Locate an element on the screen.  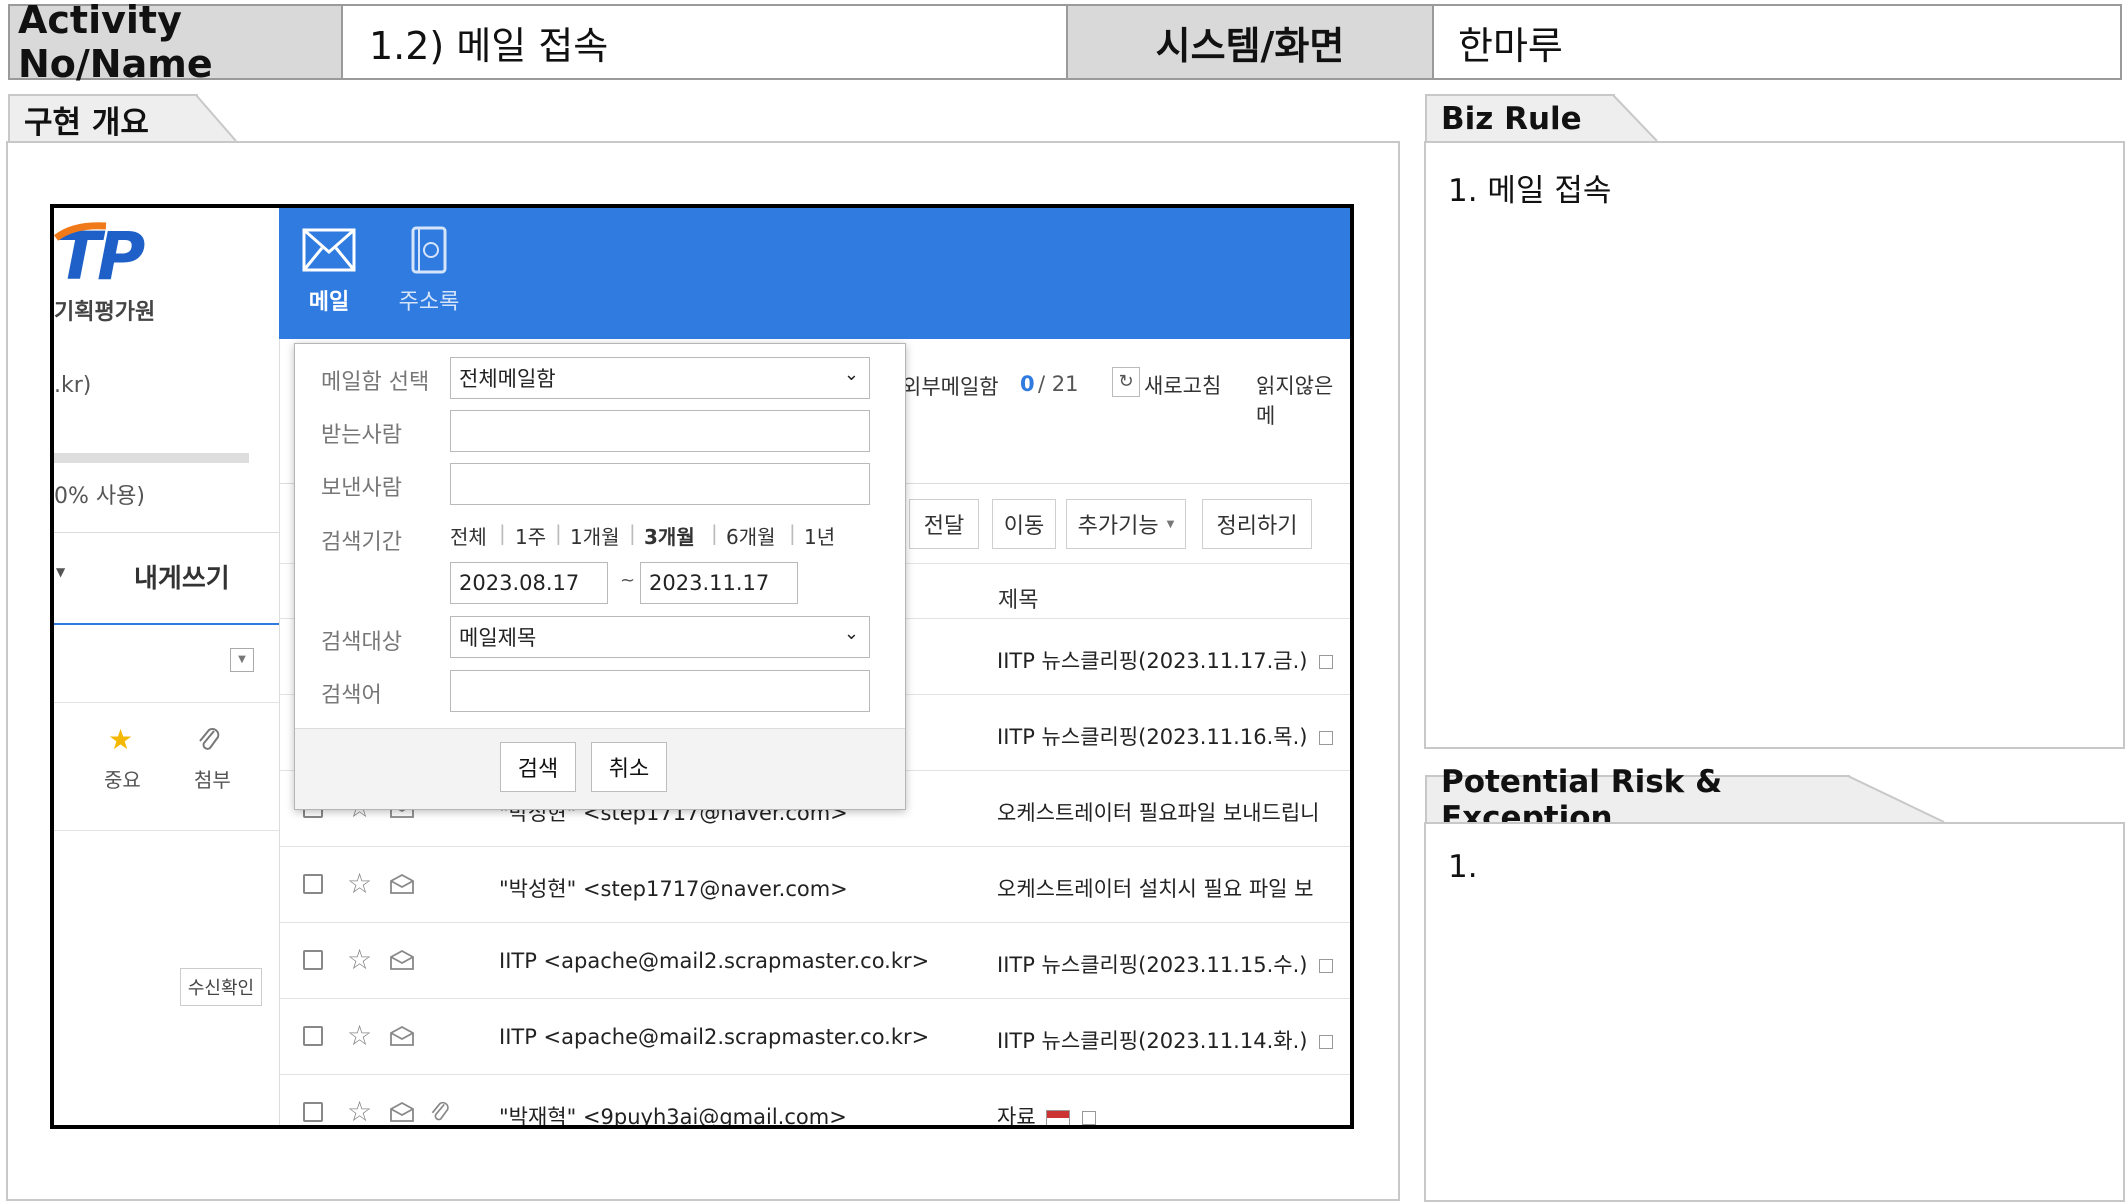
biz-rule-tab-slope is located at coordinates (1635, 118).